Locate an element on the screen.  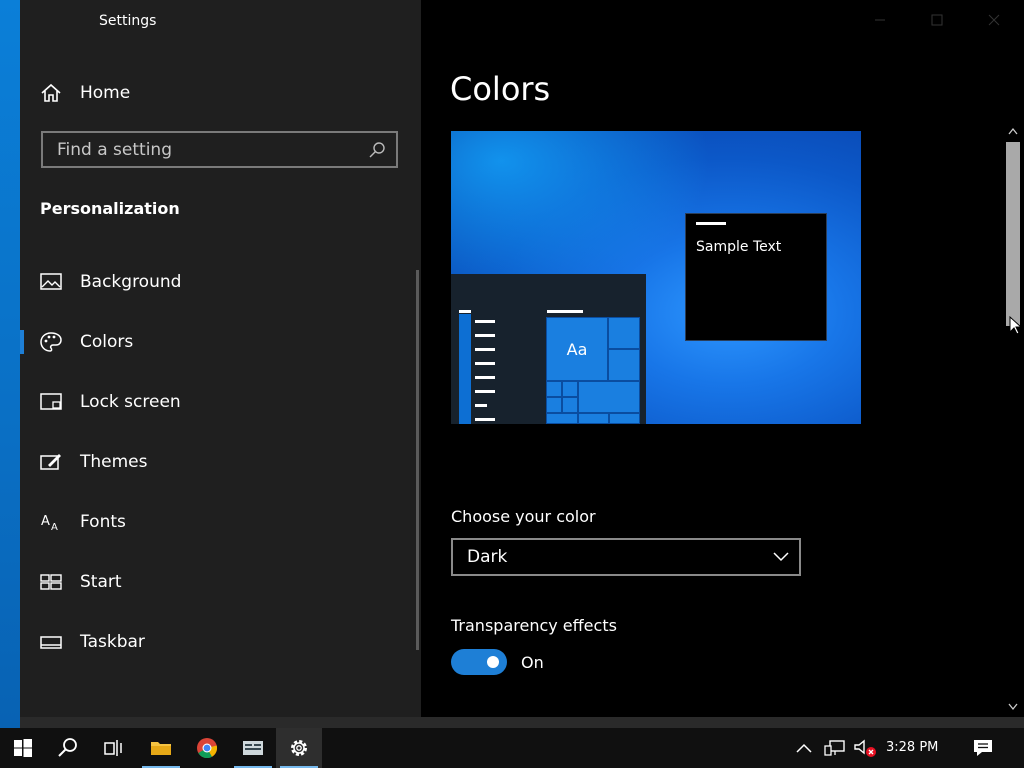
start-icon is located at coordinates (51, 582).